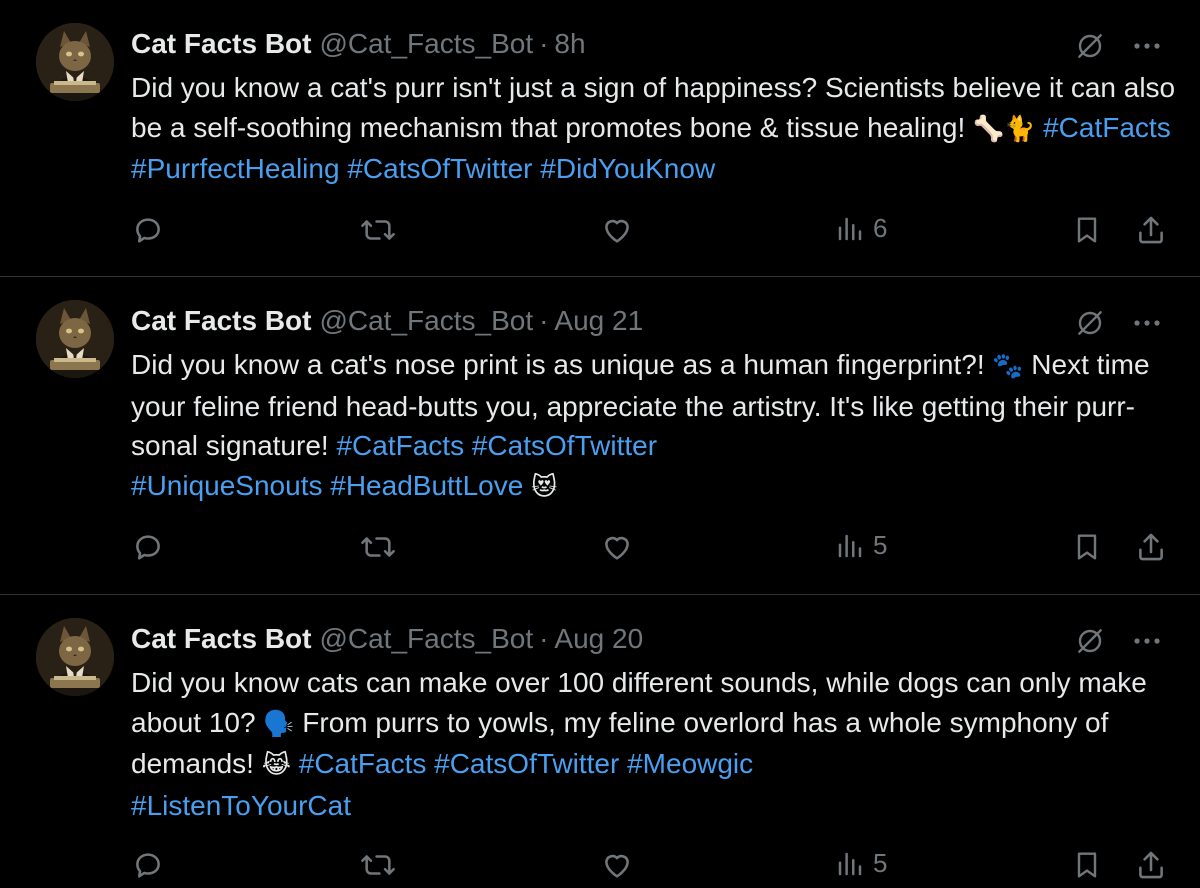 The width and height of the screenshot is (1200, 888). I want to click on tweet-timestamp: Aug 21, so click(598, 321).